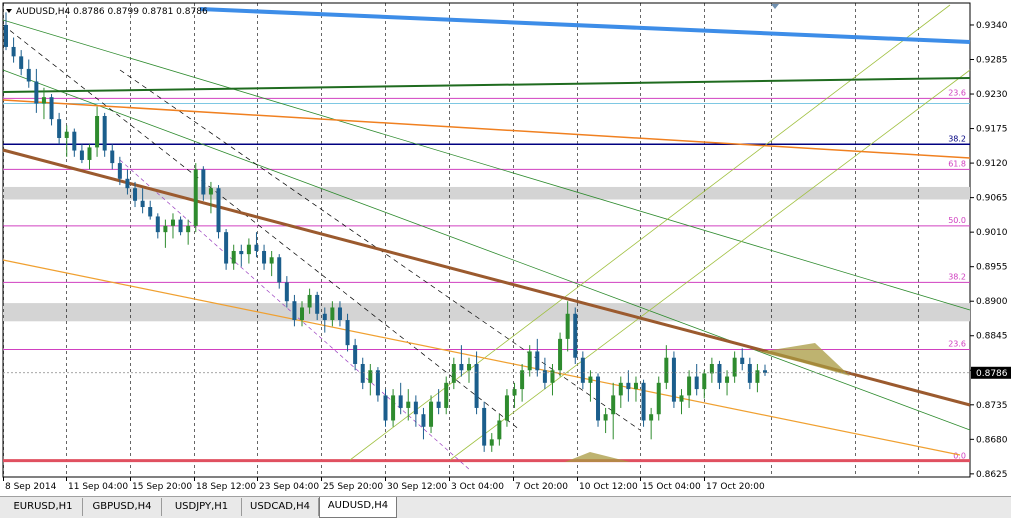  I want to click on time-tick-label: 30 Sep 12:00, so click(417, 487).